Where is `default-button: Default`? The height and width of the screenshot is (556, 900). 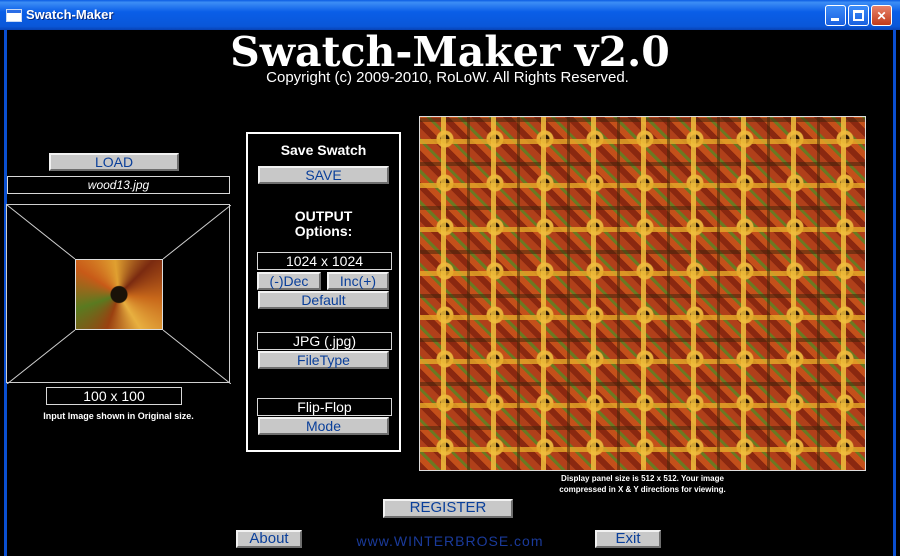 default-button: Default is located at coordinates (323, 300).